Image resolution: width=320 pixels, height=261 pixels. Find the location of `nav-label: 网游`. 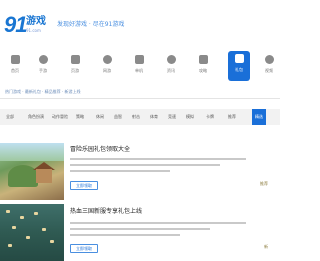

nav-label: 网游 is located at coordinates (107, 70).